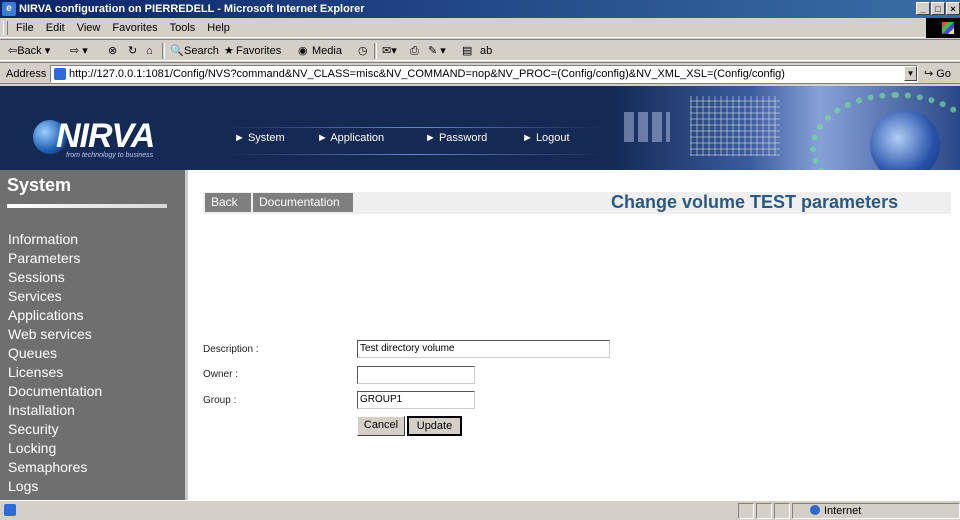 Image resolution: width=960 pixels, height=520 pixels. What do you see at coordinates (5, 28) in the screenshot?
I see `toolbar-grip` at bounding box center [5, 28].